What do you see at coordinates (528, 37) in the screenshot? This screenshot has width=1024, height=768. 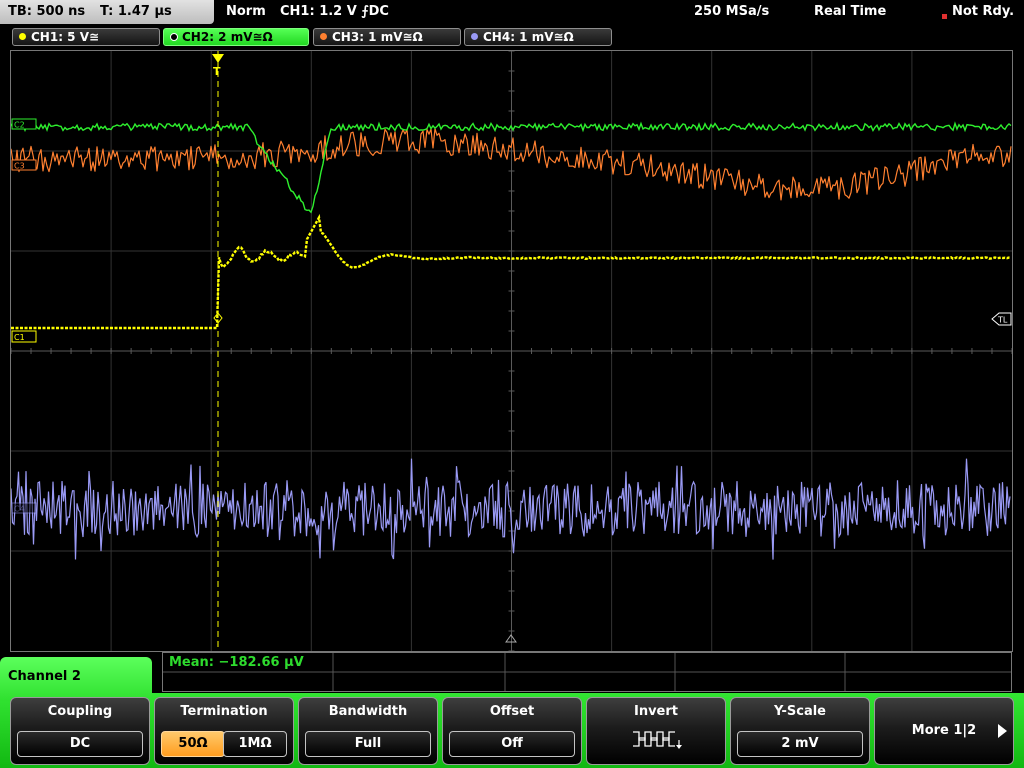 I see `ch4-label: CH4: 1 mV≅Ω` at bounding box center [528, 37].